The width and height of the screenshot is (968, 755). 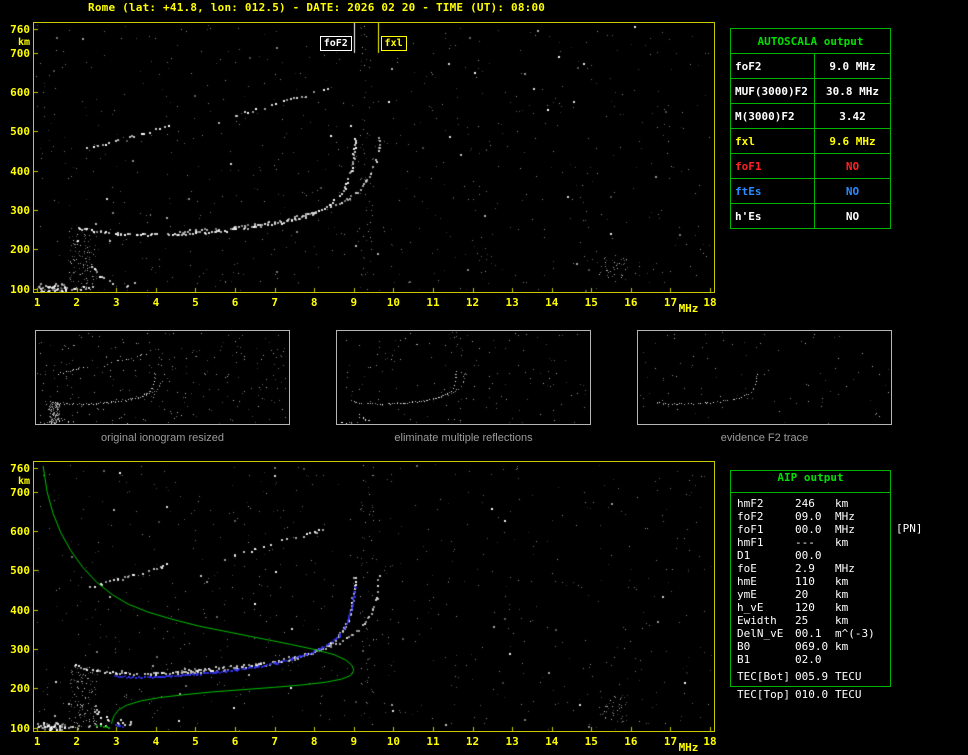 What do you see at coordinates (688, 308) in the screenshot?
I see `x-axis-unit-label: MHz` at bounding box center [688, 308].